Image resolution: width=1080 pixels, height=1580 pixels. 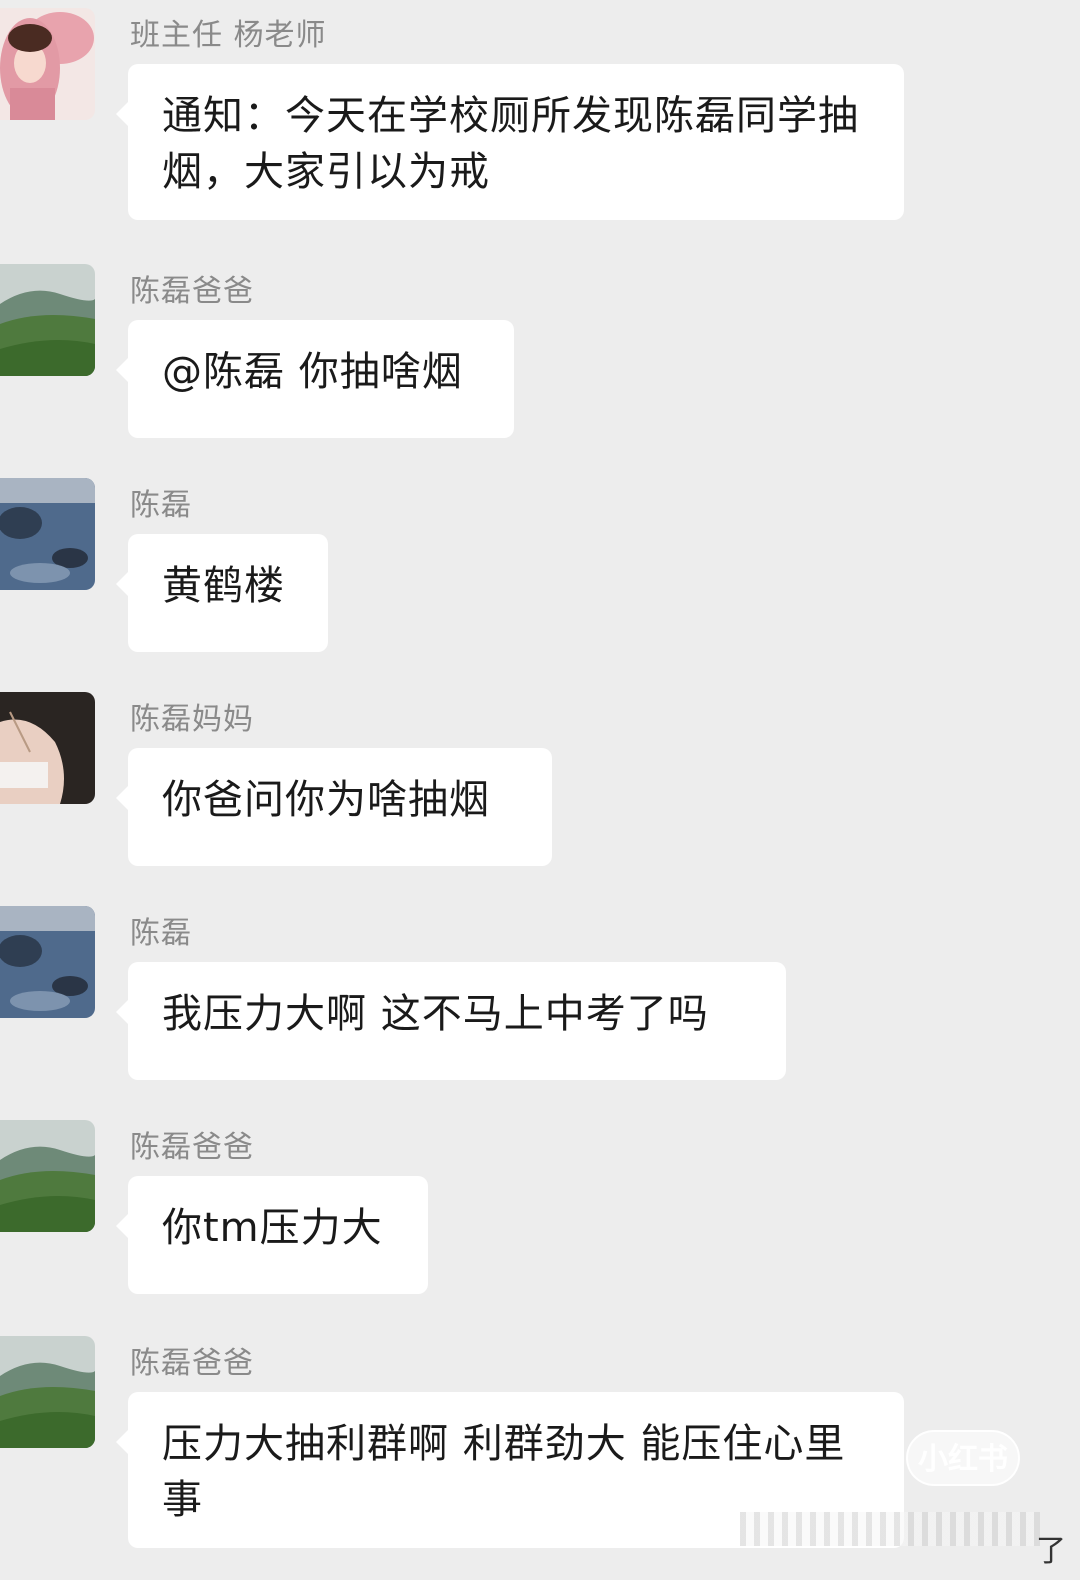 I want to click on xiaohongshu-watermark: 小红书, so click(x=963, y=1458).